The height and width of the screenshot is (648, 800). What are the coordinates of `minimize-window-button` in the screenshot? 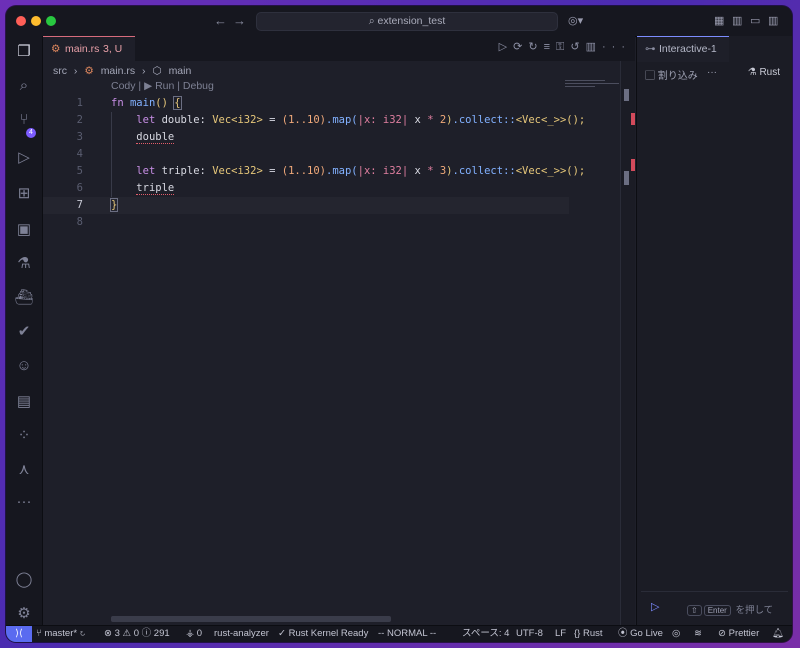 It's located at (36, 21).